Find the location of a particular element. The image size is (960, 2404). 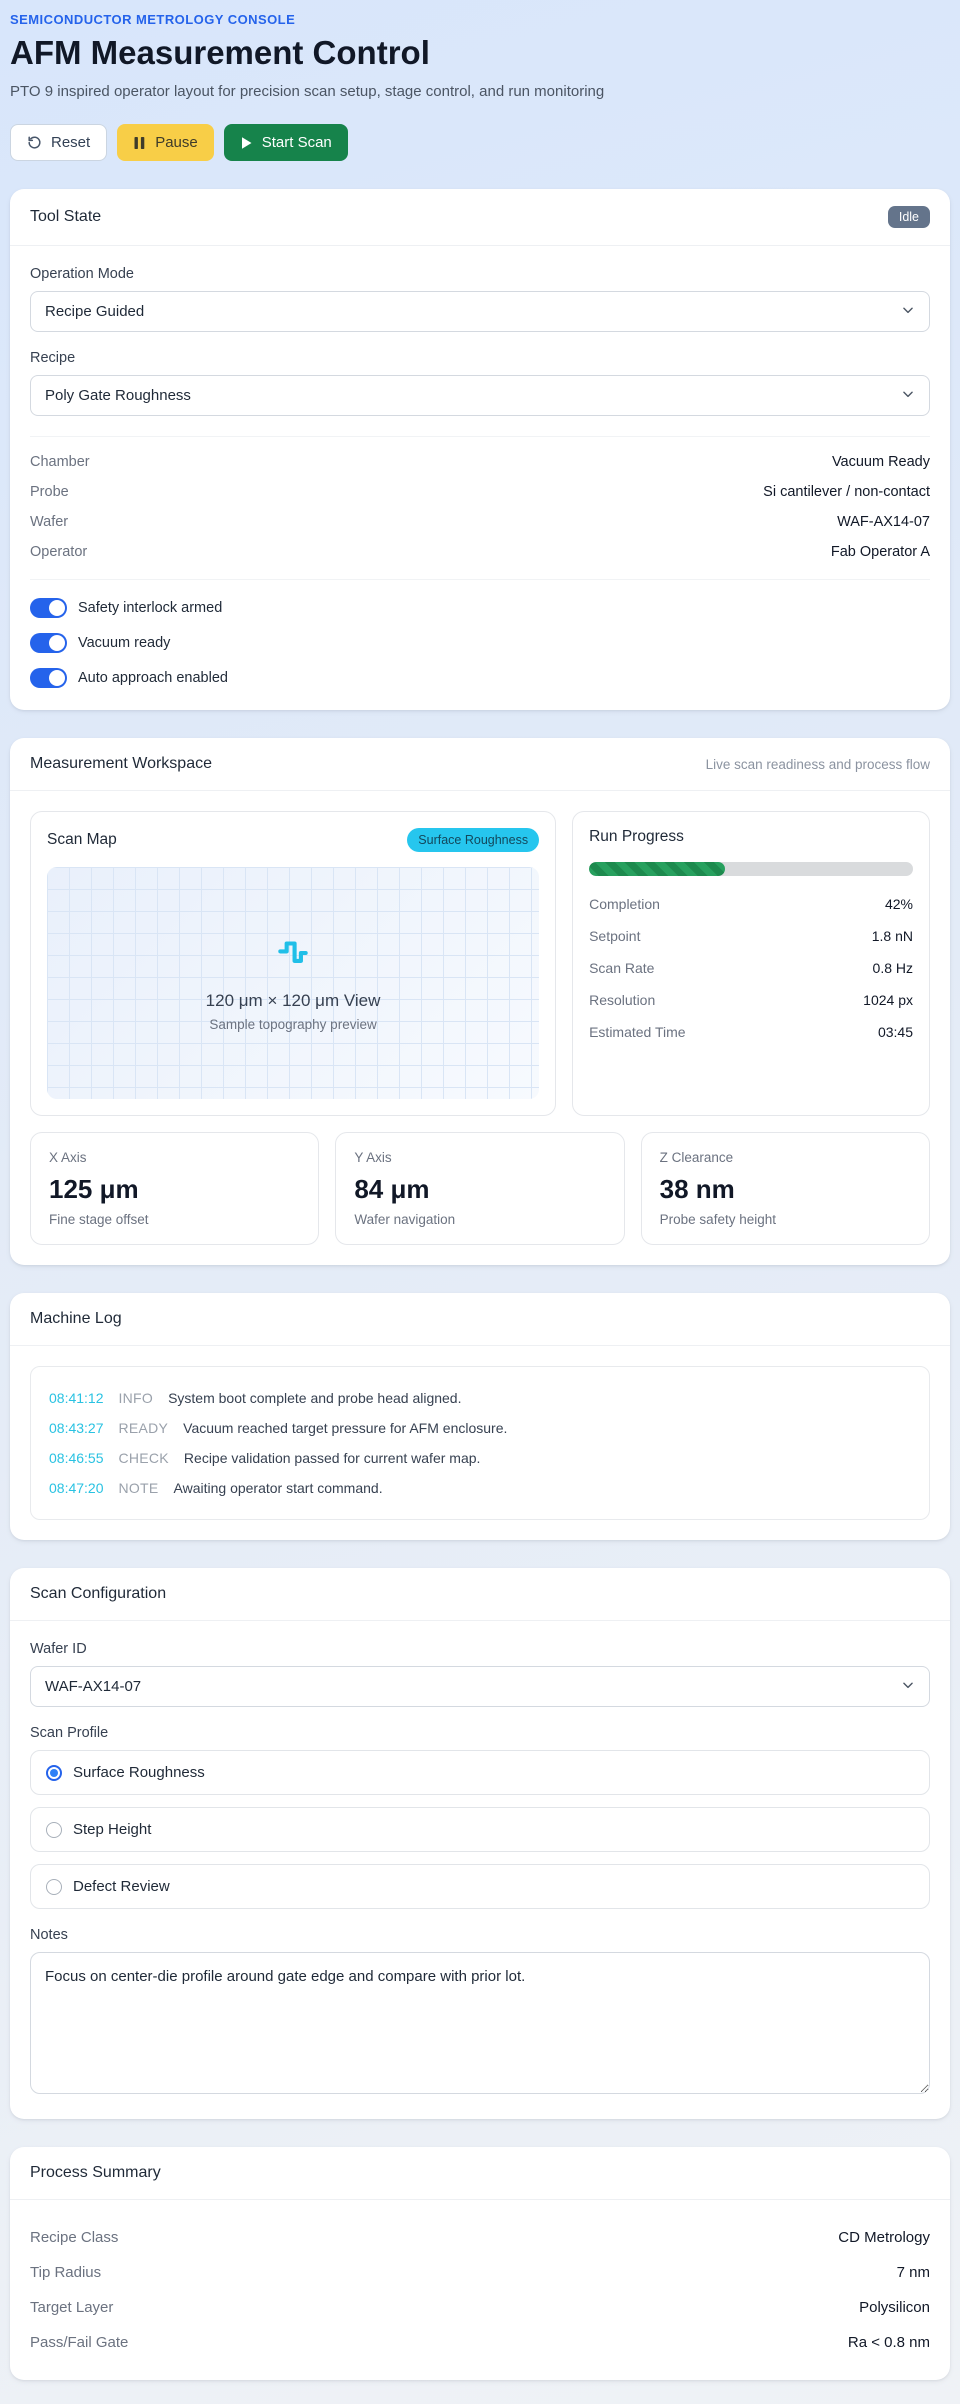

summary-row-tip-radius: Tip Radius 7 nm is located at coordinates (480, 2273).